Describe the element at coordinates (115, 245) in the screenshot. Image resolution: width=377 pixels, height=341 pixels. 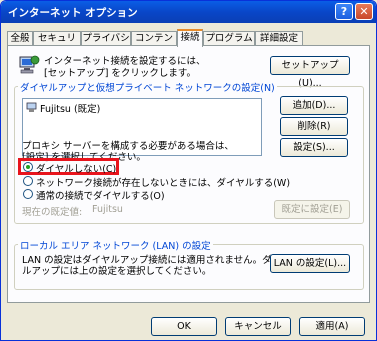
I see `lan-group-label: ローカル エリア ネットワーク (LAN) の設定` at that location.